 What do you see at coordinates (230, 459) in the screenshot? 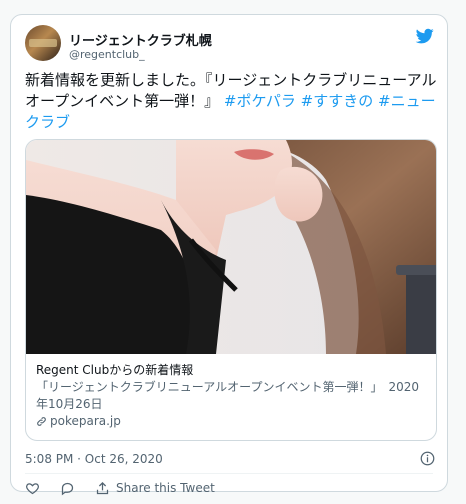
I see `tweet-timestamp: 5:08 PM · Oct 26, 2020` at bounding box center [230, 459].